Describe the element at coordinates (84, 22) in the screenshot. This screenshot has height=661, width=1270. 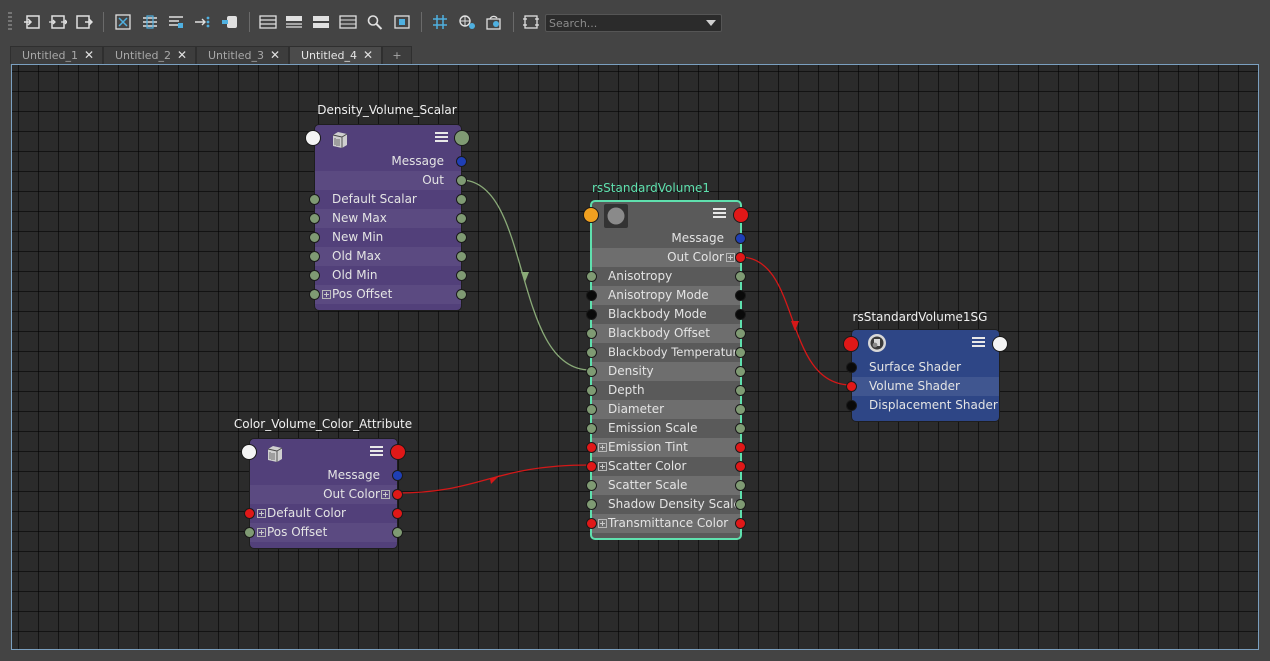
I see `graph-output-icon` at that location.